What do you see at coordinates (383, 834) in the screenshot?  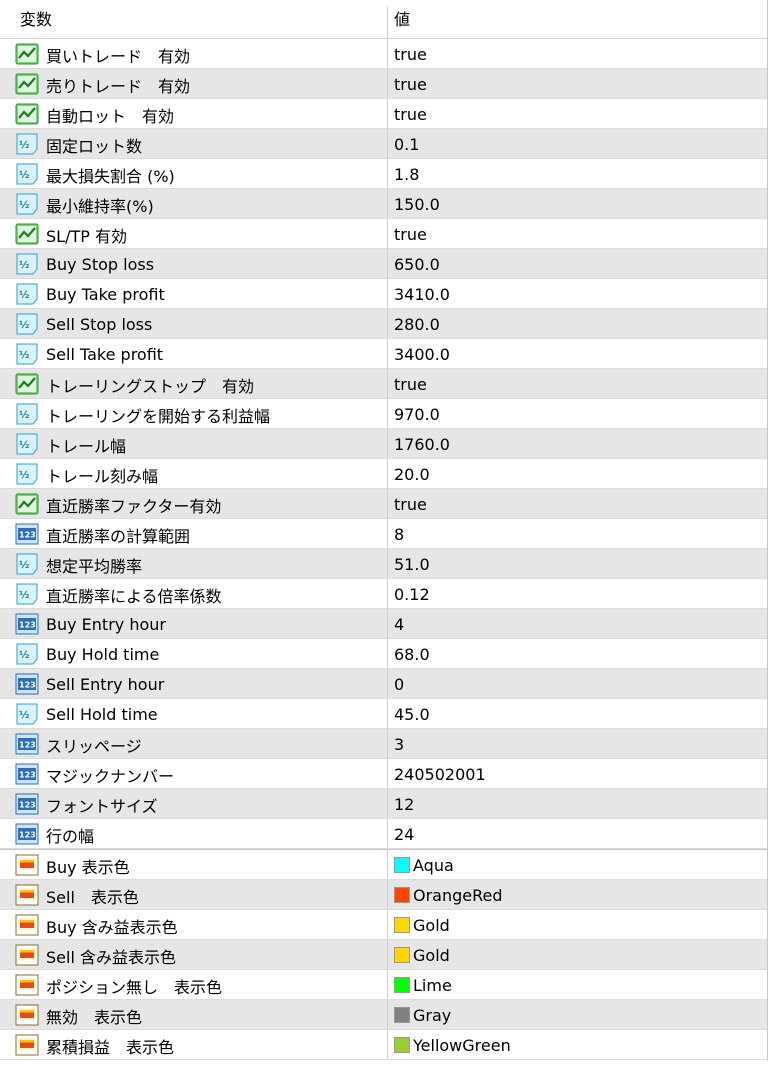 I see `table-row: 123 行の幅 24` at bounding box center [383, 834].